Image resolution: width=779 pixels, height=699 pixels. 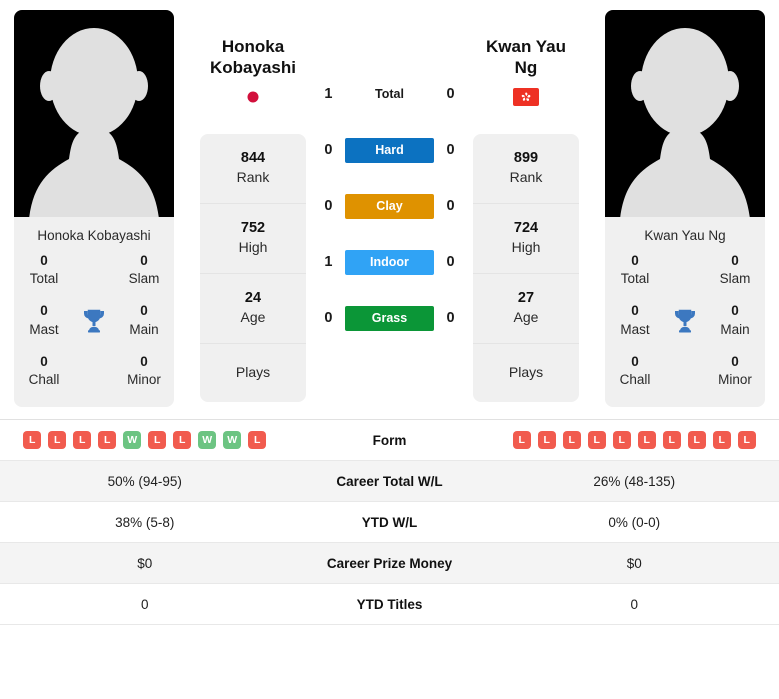 I want to click on h2h-clay-right-score: 0, so click(x=450, y=206).